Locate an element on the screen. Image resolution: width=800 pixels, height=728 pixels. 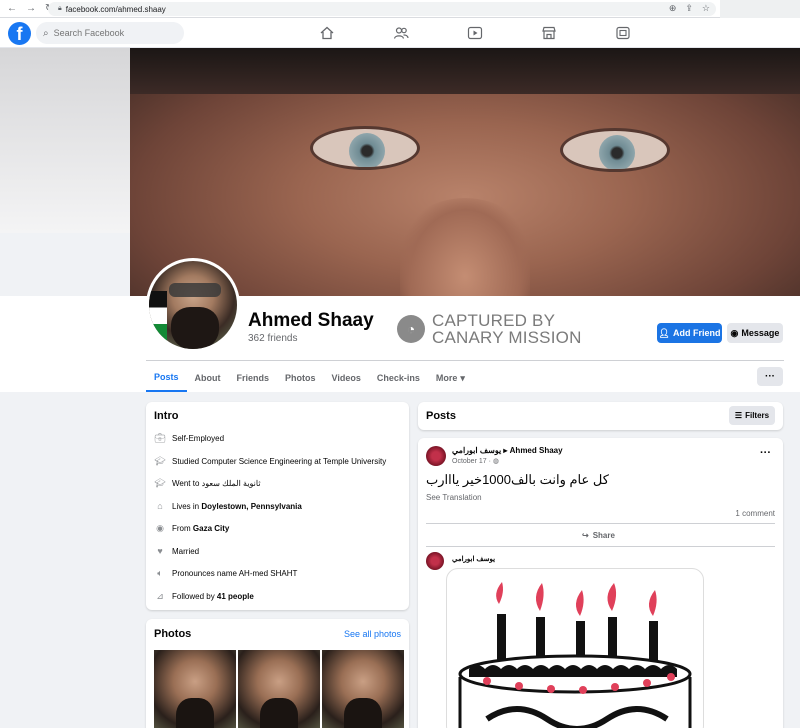
facebook-topbar: f ⌕ is located at coordinates (400, 33).